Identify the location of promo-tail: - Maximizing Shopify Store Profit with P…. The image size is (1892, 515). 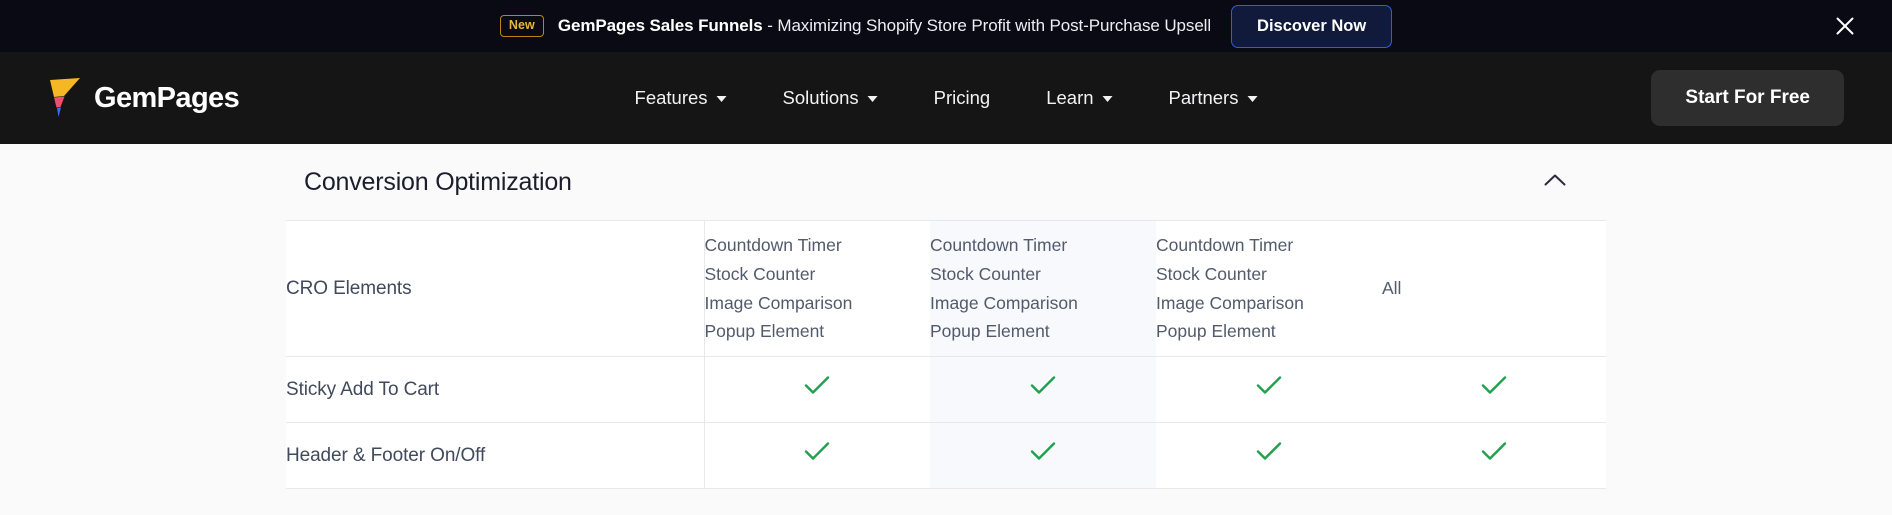
(987, 25).